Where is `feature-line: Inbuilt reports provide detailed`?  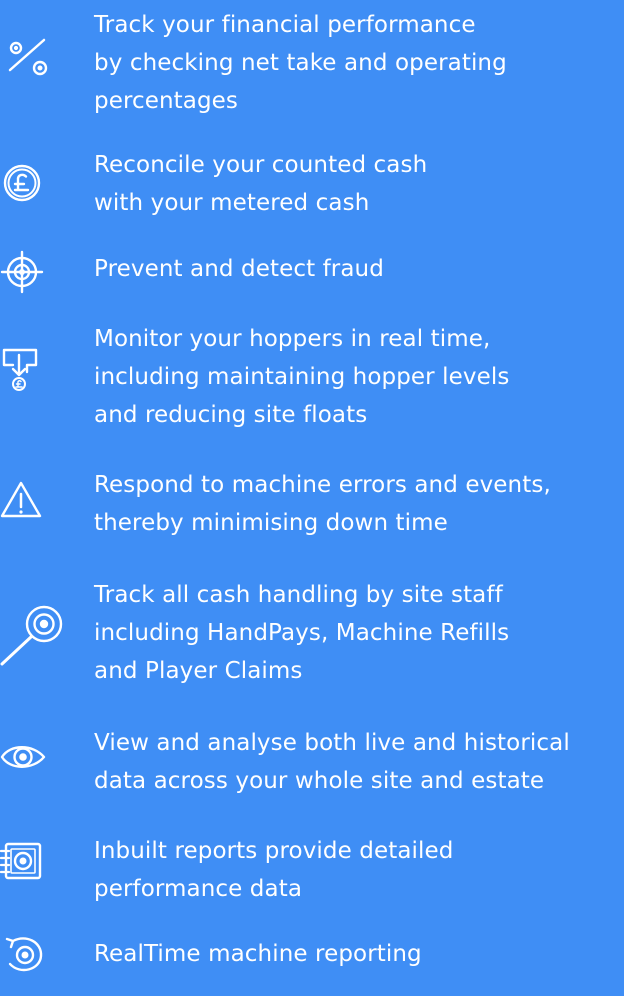
feature-line: Inbuilt reports provide detailed is located at coordinates (274, 851).